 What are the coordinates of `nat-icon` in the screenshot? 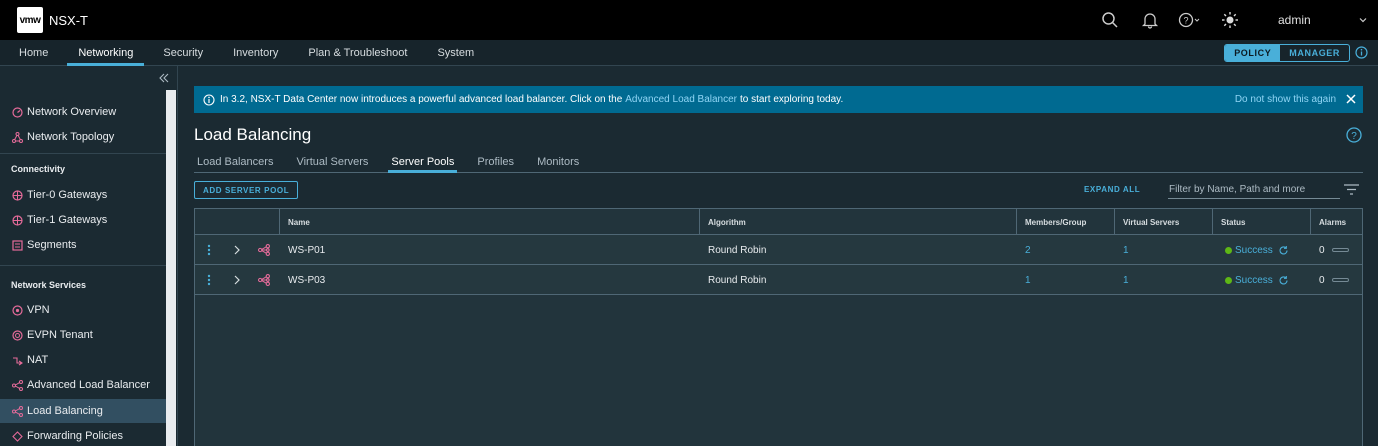 It's located at (17, 360).